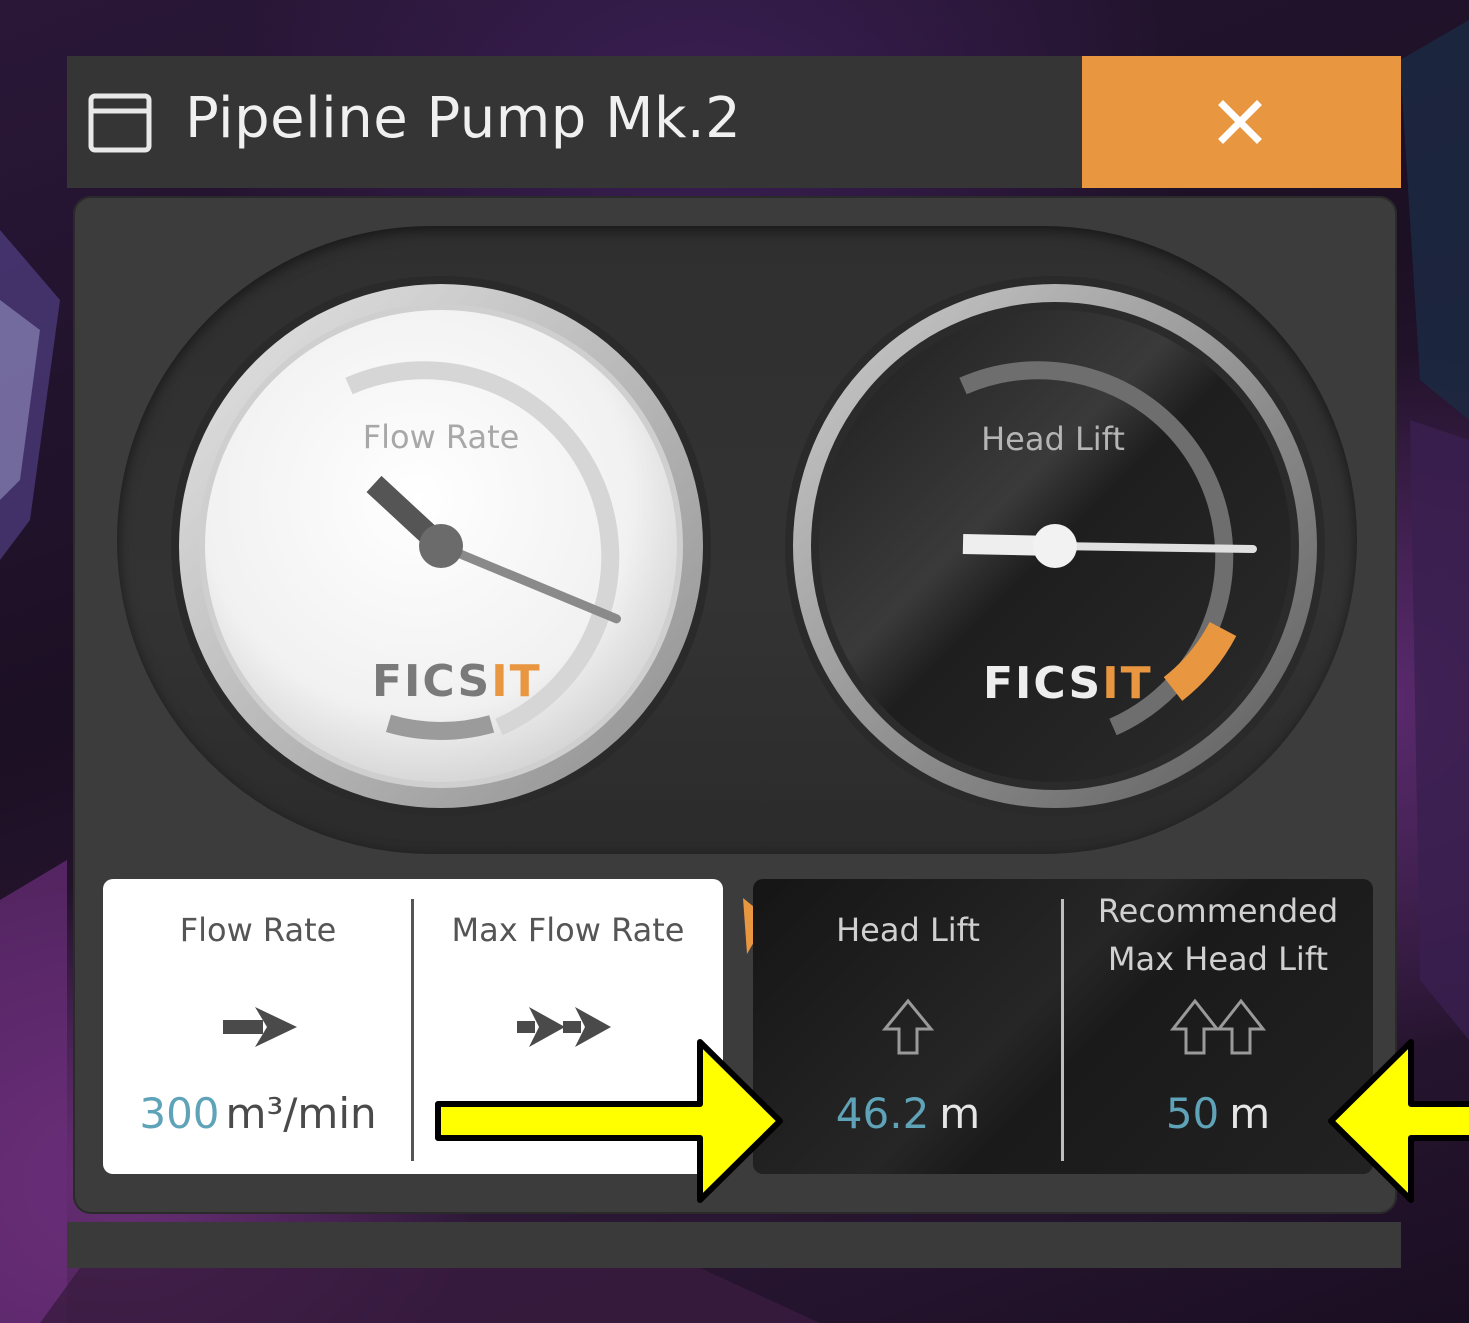  I want to click on window-icon, so click(120, 123).